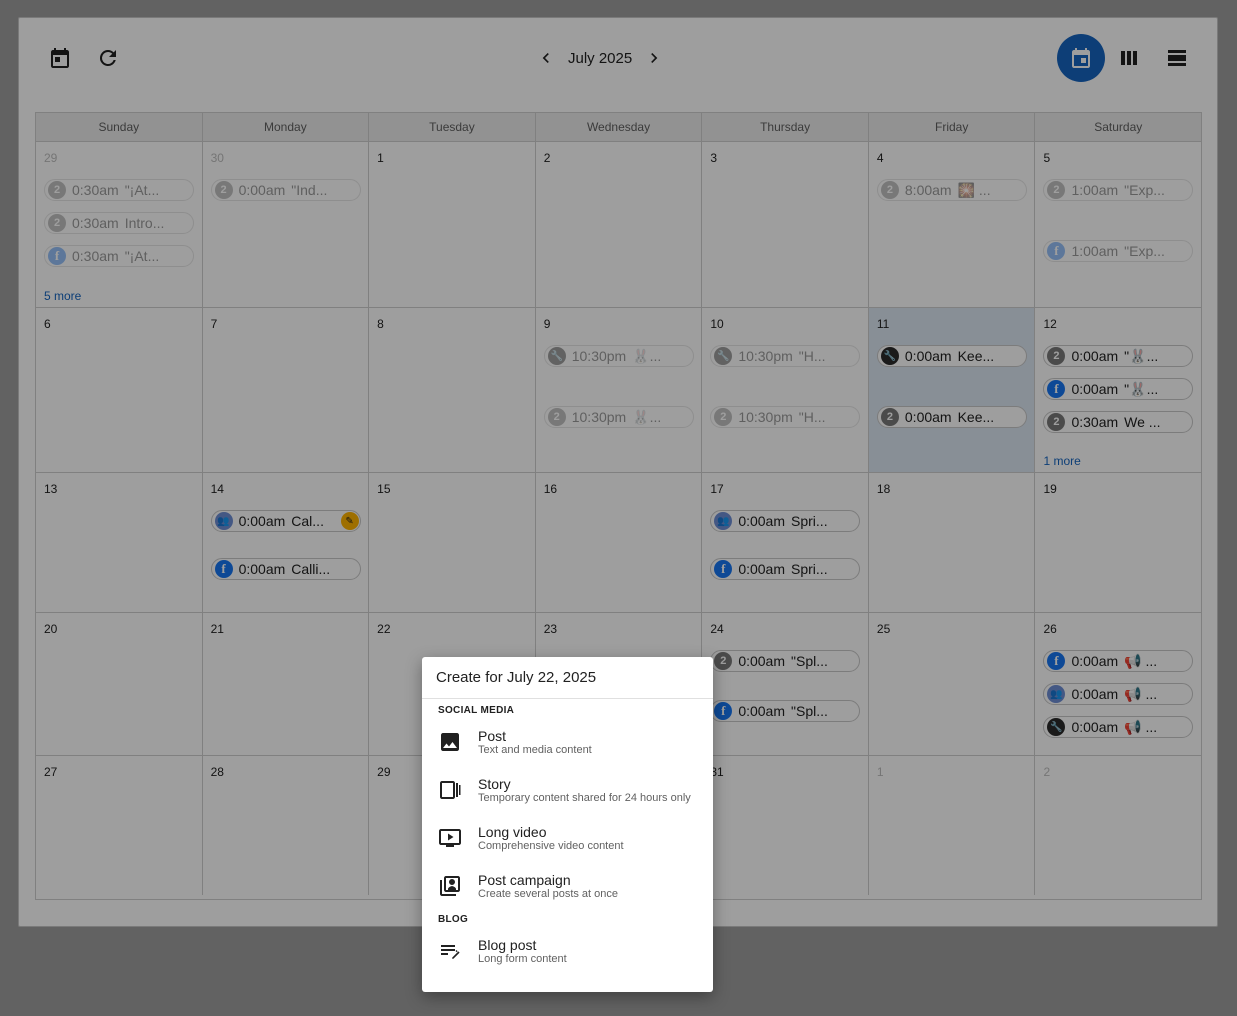 This screenshot has height=1016, width=1237. Describe the element at coordinates (450, 886) in the screenshot. I see `campaign-icon` at that location.